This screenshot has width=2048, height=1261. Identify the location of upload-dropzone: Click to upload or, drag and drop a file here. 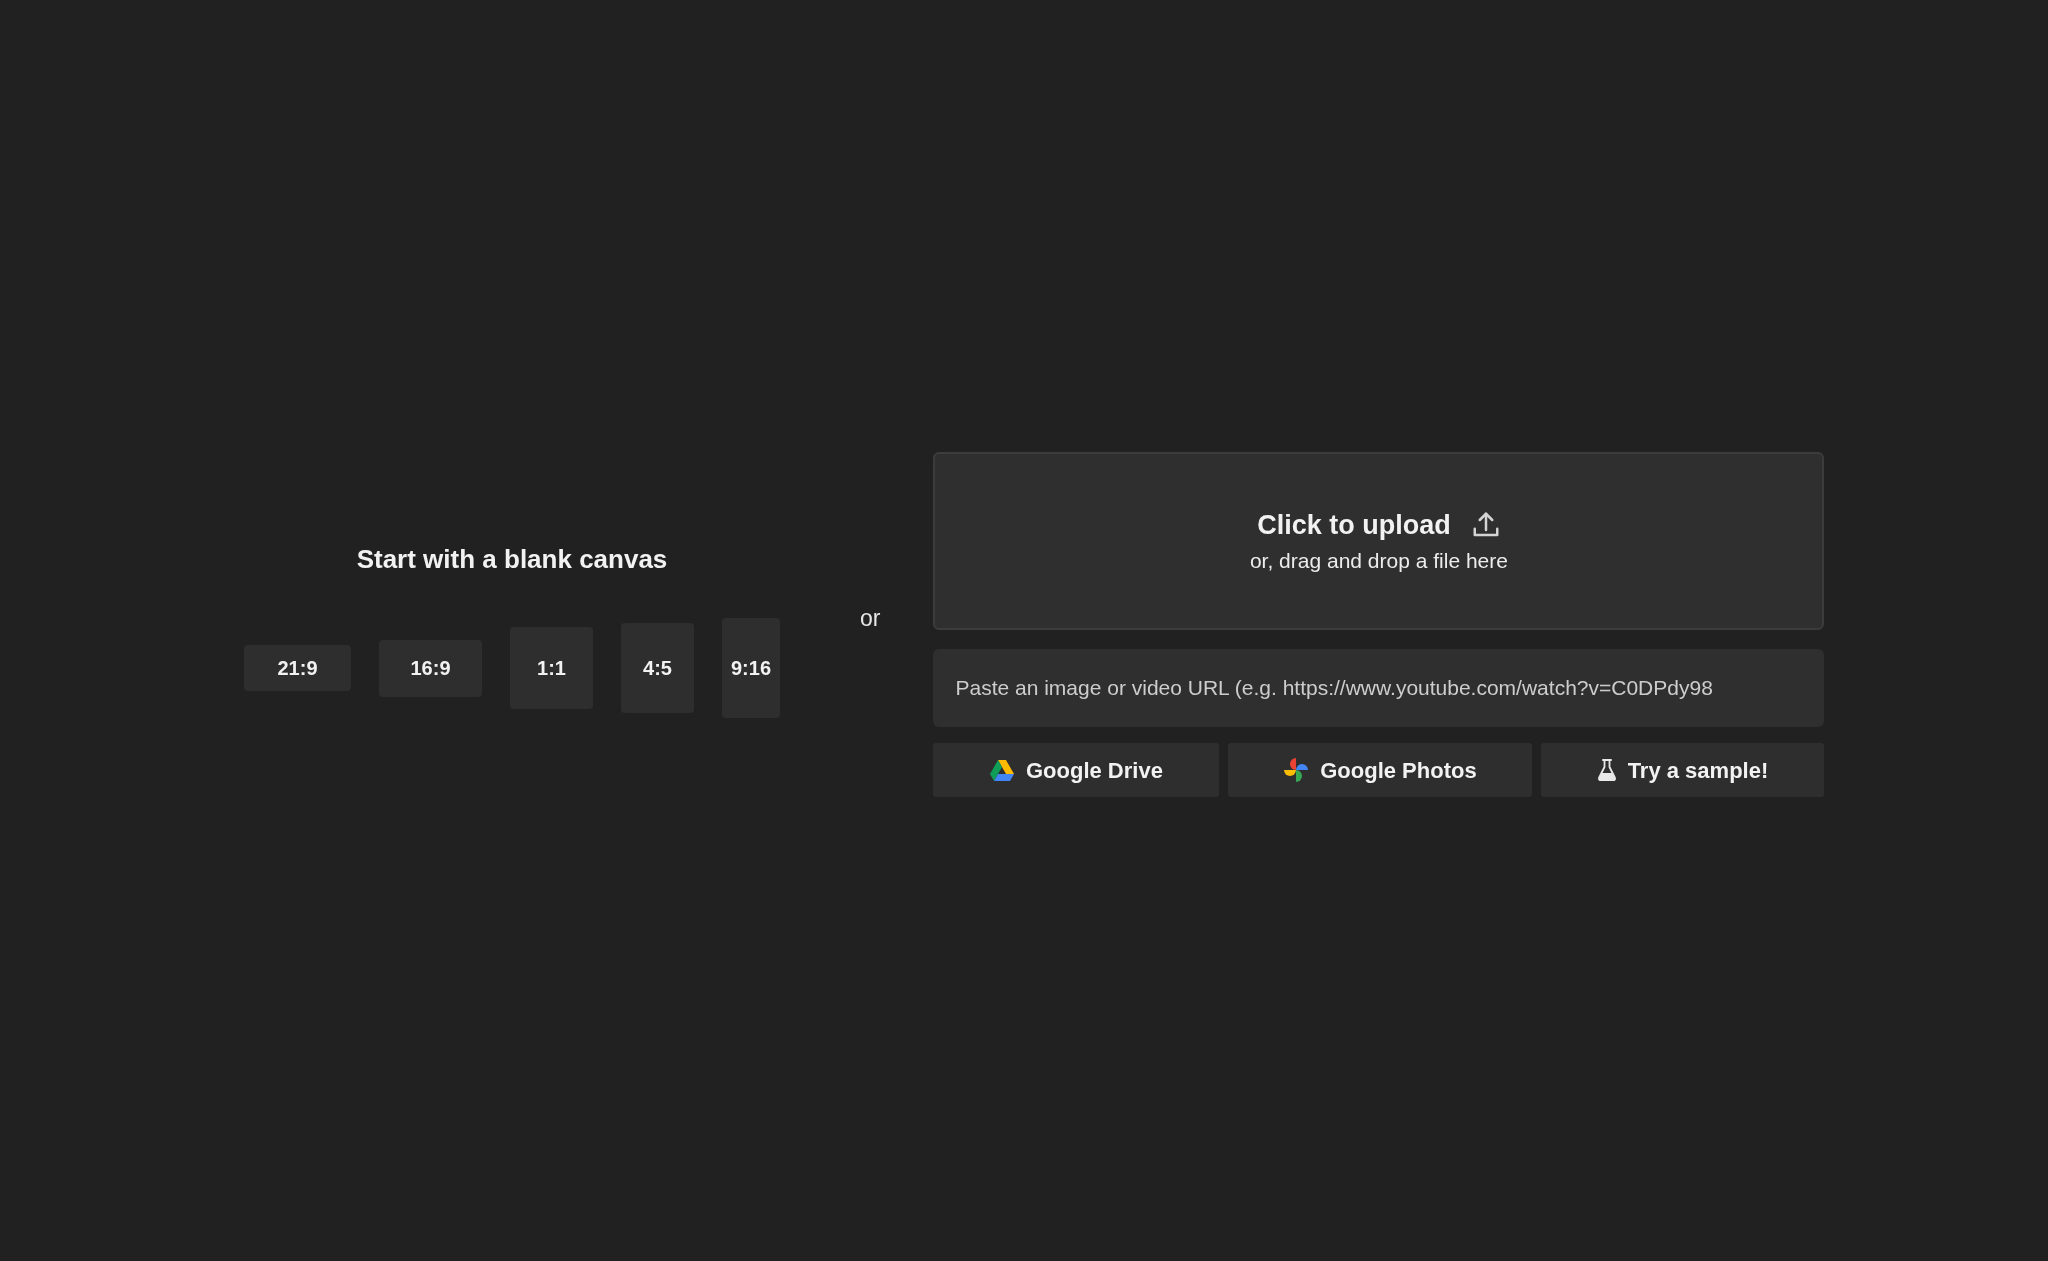
(1379, 541).